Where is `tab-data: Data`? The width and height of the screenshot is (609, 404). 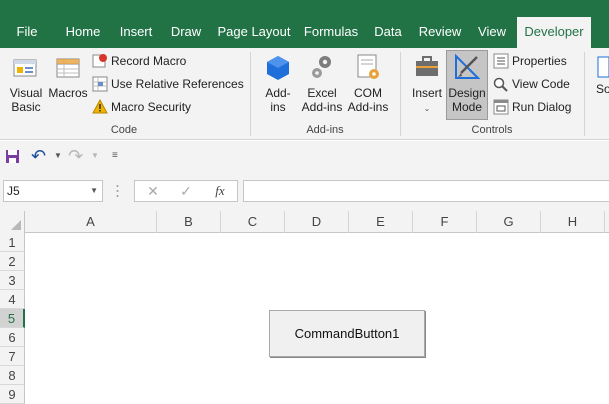 tab-data: Data is located at coordinates (388, 32).